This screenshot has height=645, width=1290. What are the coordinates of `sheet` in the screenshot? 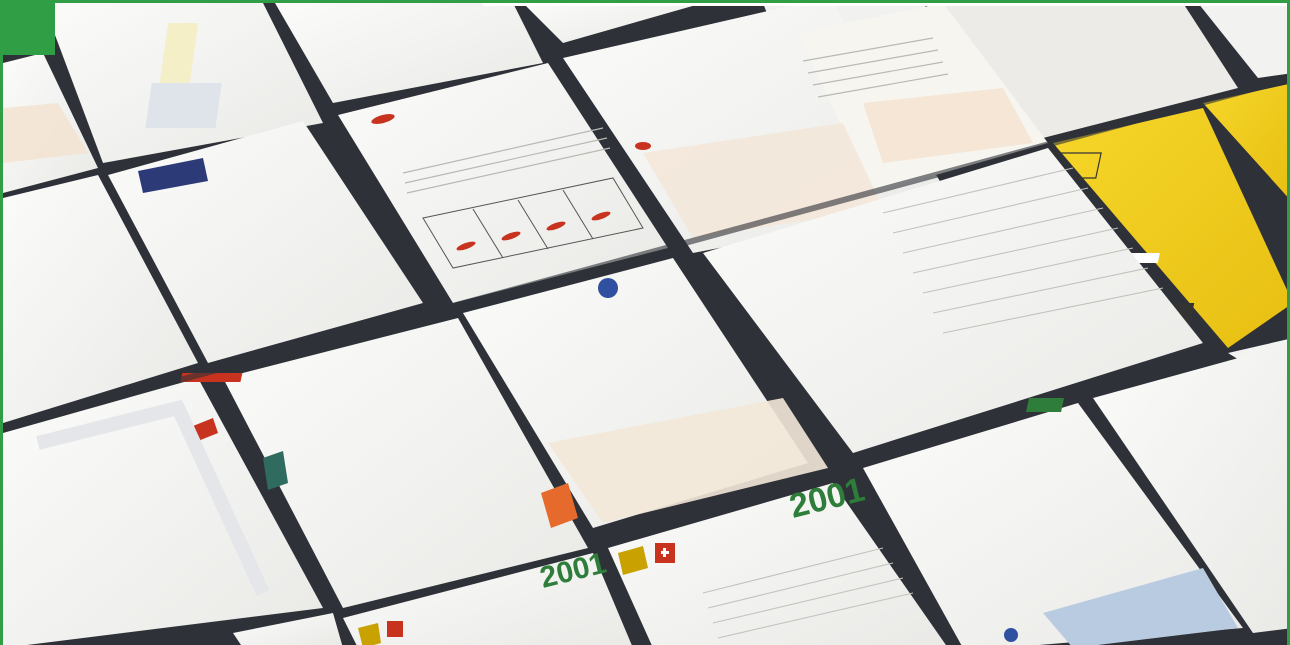 It's located at (288, 629).